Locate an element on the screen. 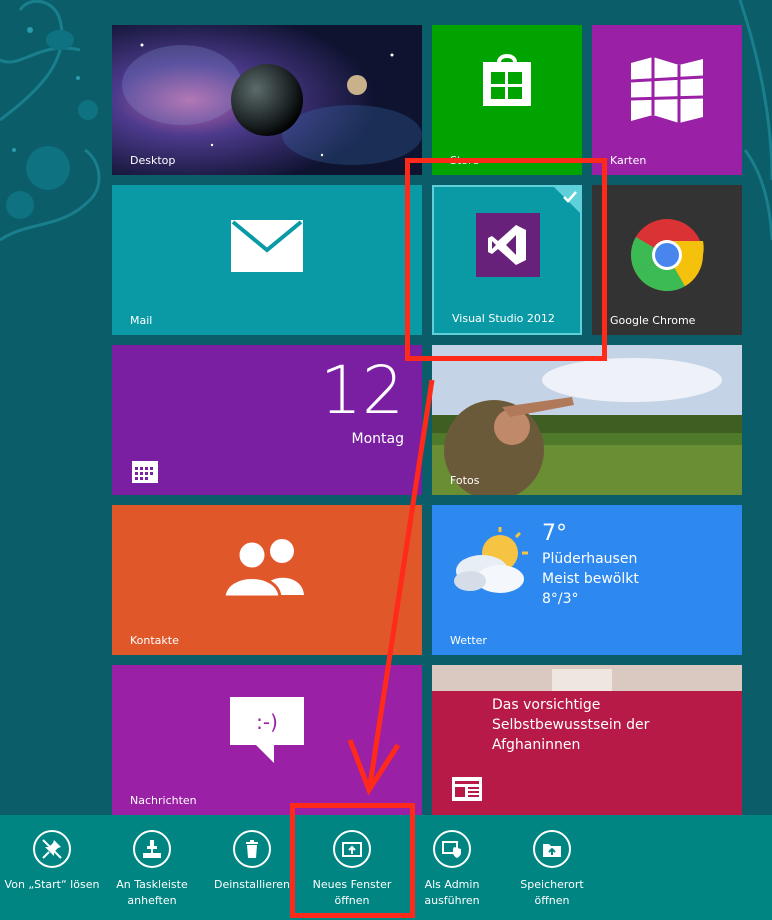 The height and width of the screenshot is (920, 772). people-icon is located at coordinates (263, 568).